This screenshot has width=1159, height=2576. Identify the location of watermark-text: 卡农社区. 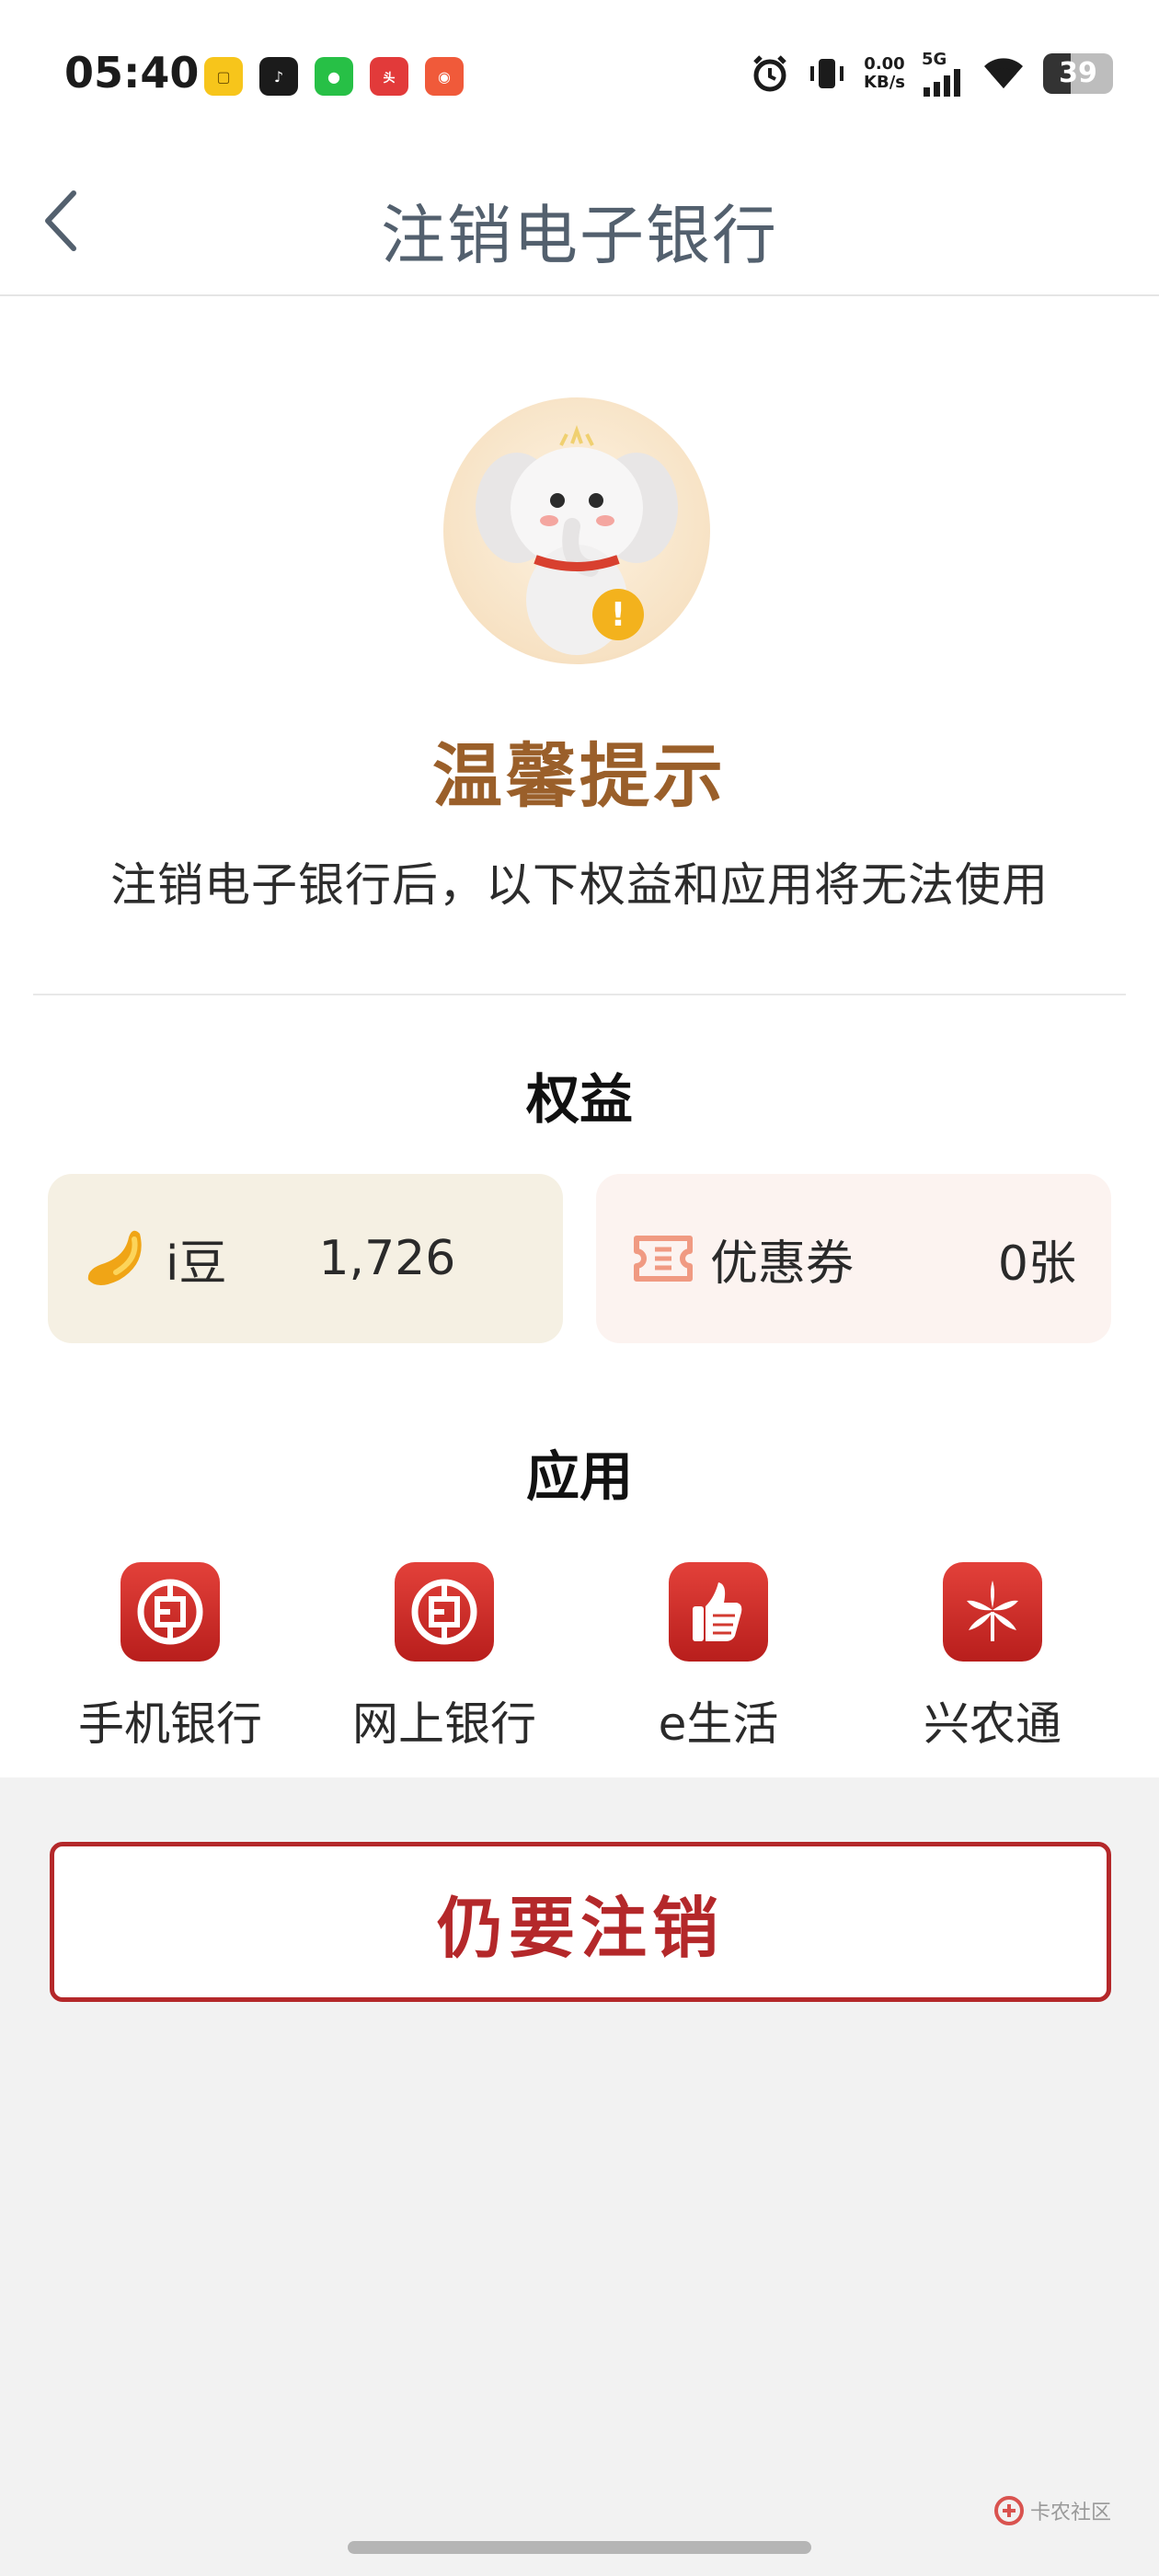
(1071, 2512).